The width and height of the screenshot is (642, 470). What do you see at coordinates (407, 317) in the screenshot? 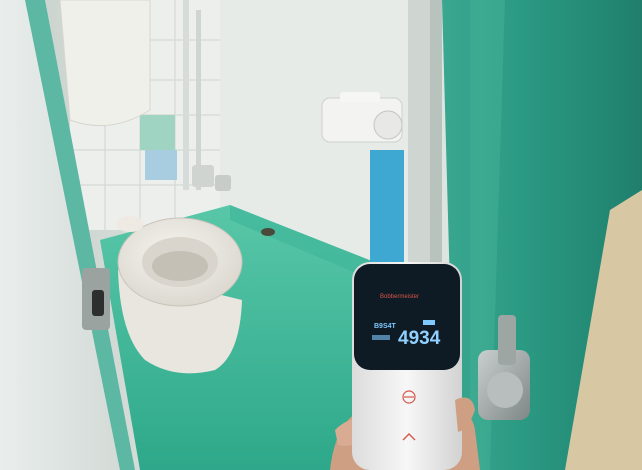
I see `meter-screen` at bounding box center [407, 317].